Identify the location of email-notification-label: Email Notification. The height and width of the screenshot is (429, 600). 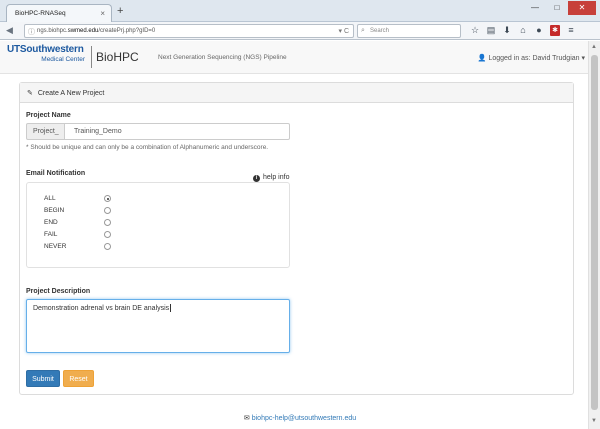
(56, 173).